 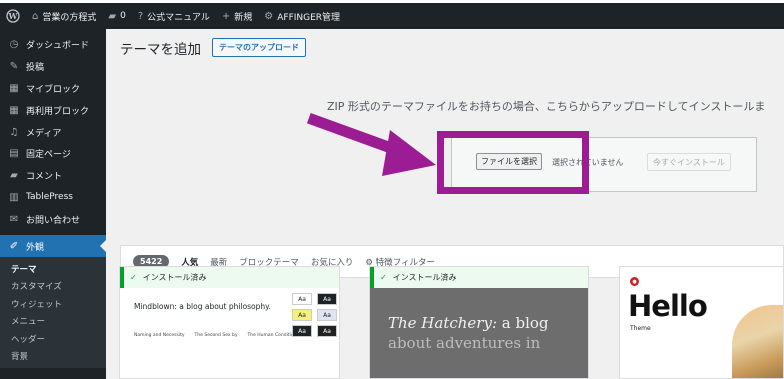 I want to click on help-icon: ?, so click(x=140, y=16).